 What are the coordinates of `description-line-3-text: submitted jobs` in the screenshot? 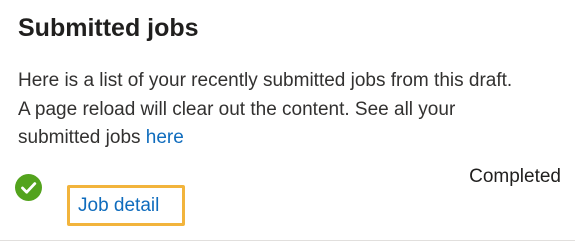 It's located at (82, 137).